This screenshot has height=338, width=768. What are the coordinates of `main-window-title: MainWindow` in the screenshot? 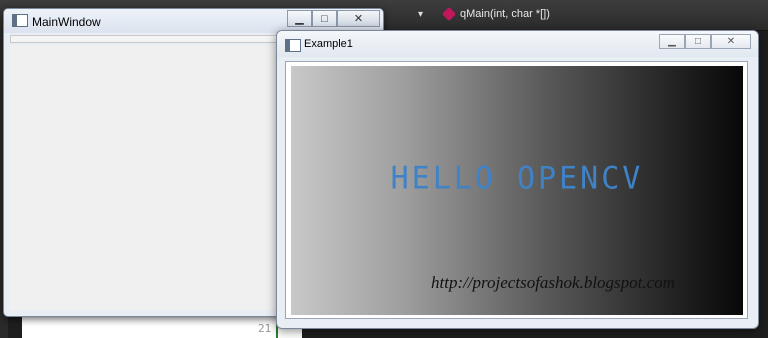 It's located at (66, 22).